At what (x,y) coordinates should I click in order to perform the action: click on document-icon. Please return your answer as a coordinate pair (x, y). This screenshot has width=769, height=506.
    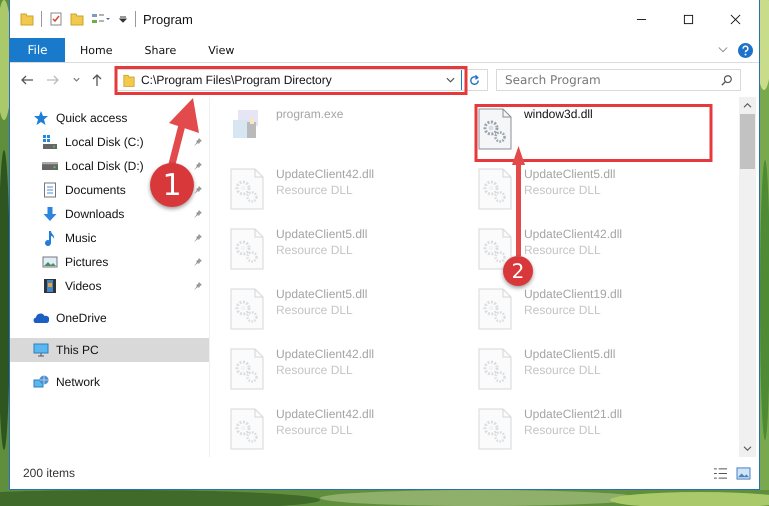
    Looking at the image, I should click on (50, 190).